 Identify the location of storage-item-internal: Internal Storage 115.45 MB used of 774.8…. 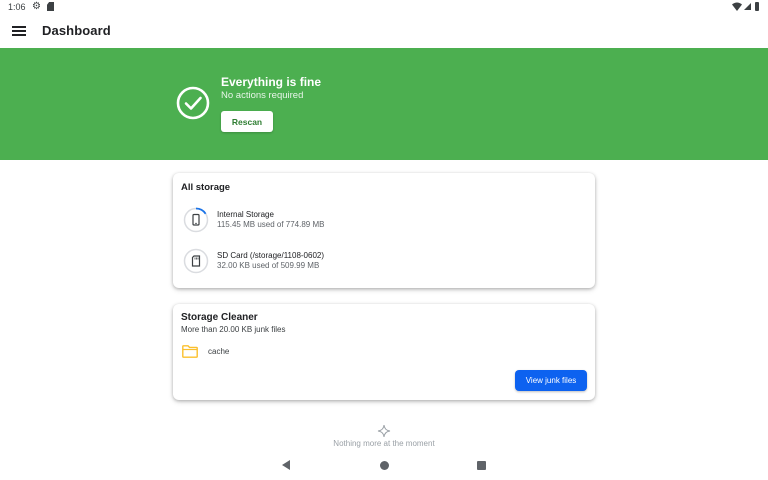
(381, 220).